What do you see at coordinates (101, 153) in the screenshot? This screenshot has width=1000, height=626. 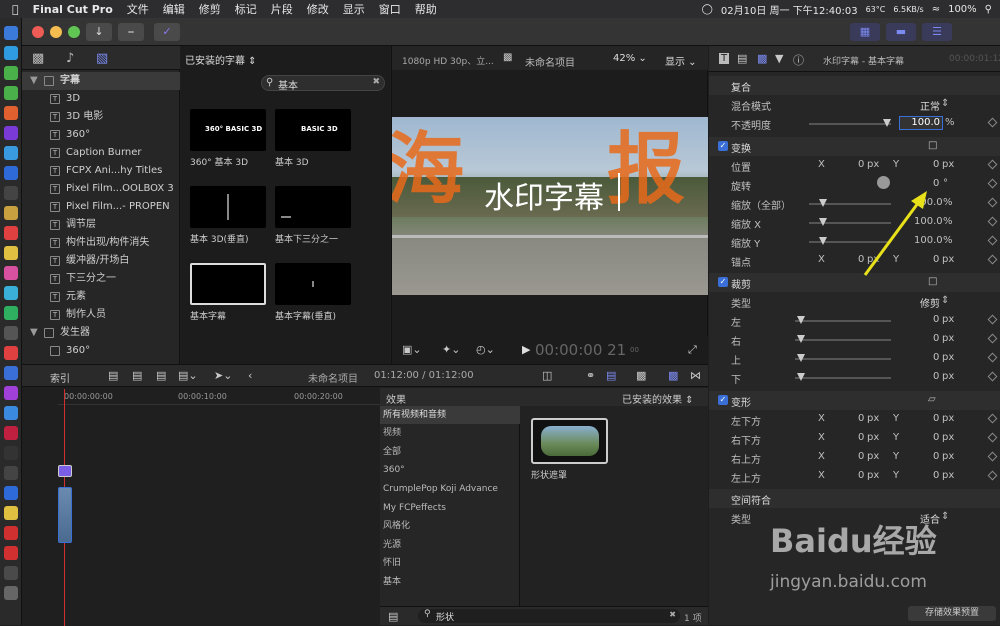 I see `sidebar-item-caption-burner: T Caption Burner` at bounding box center [101, 153].